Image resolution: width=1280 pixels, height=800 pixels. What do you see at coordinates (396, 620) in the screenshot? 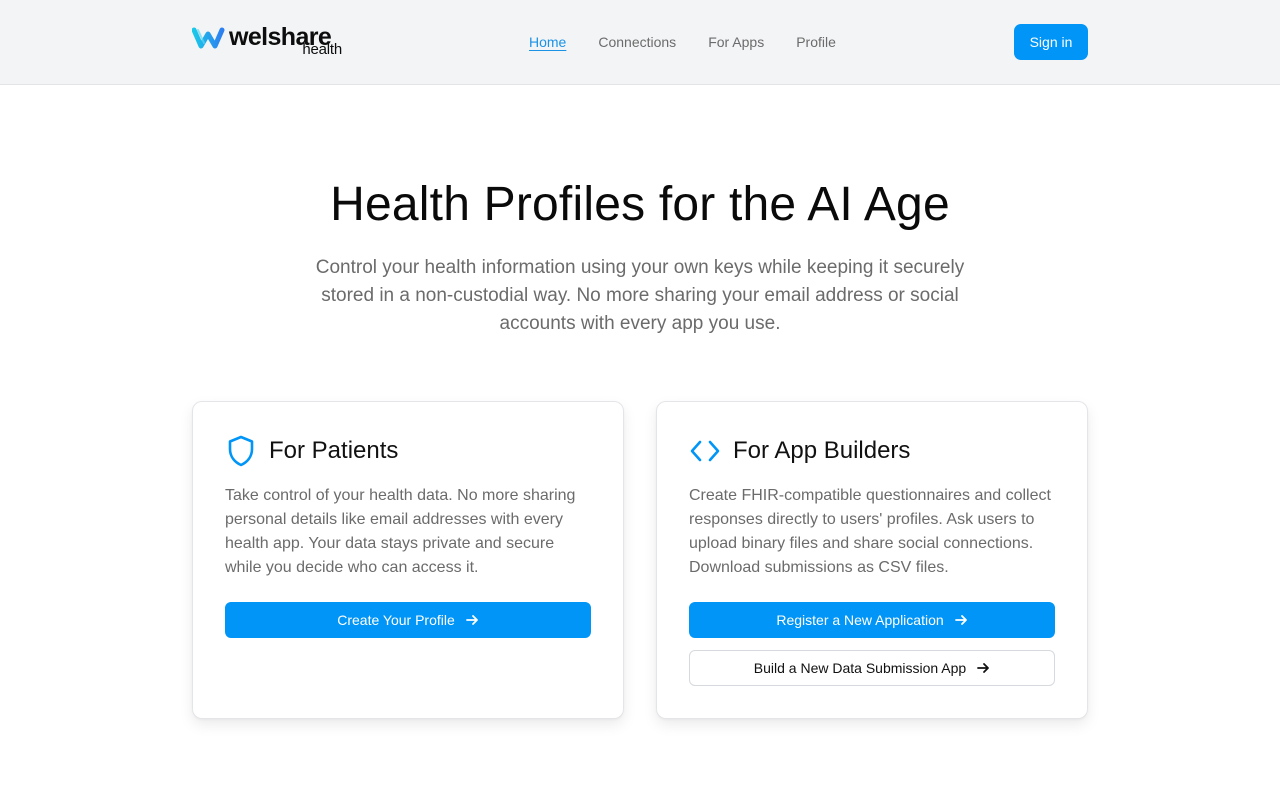
I see `create-profile-label: Create Your Profile` at bounding box center [396, 620].